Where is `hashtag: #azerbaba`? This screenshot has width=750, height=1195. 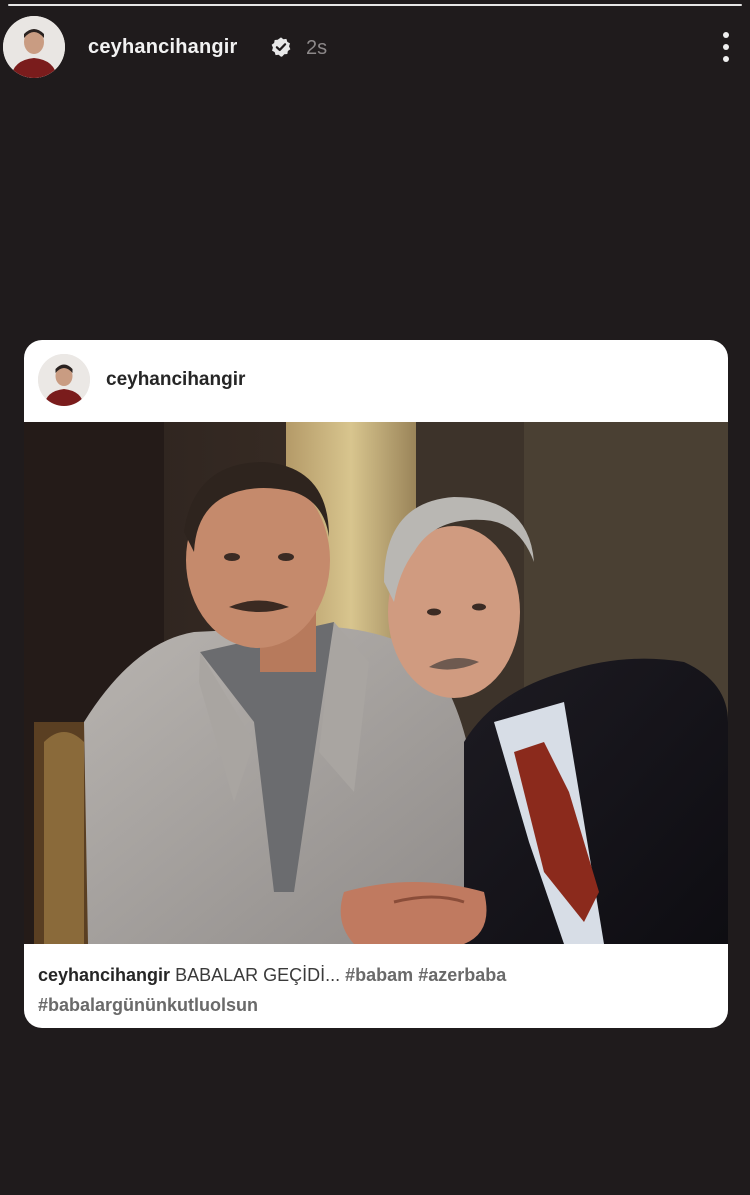 hashtag: #azerbaba is located at coordinates (462, 975).